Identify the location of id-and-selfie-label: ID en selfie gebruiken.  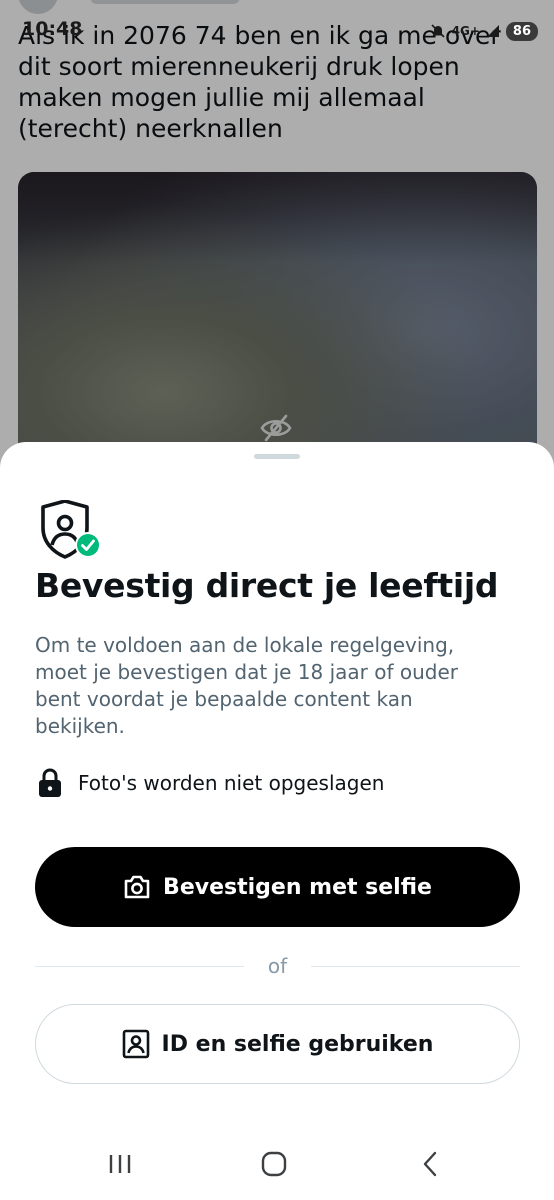
(297, 1044).